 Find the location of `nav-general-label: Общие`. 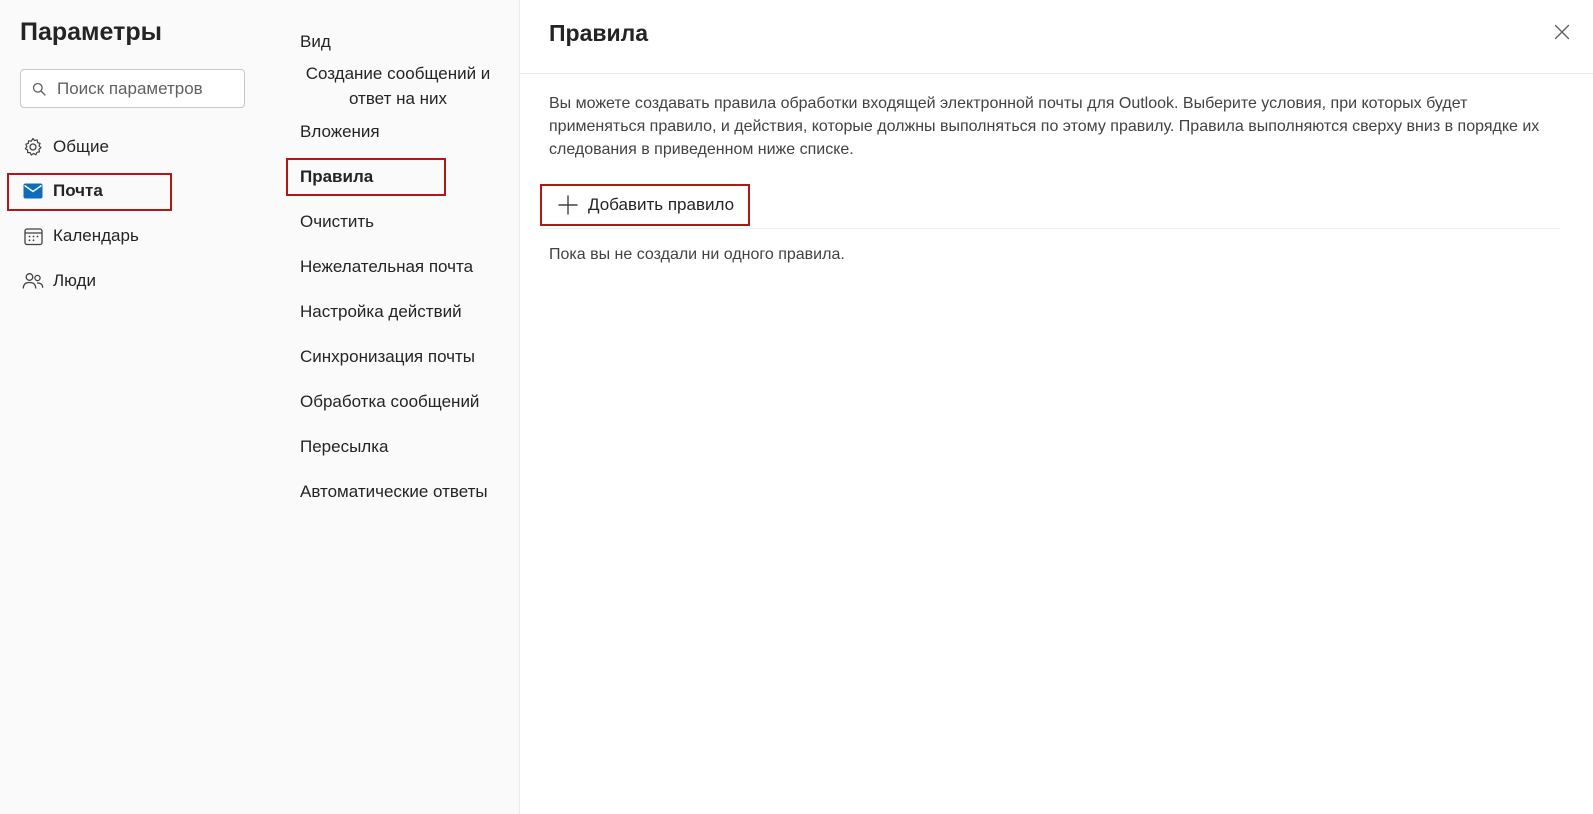

nav-general-label: Общие is located at coordinates (81, 146).